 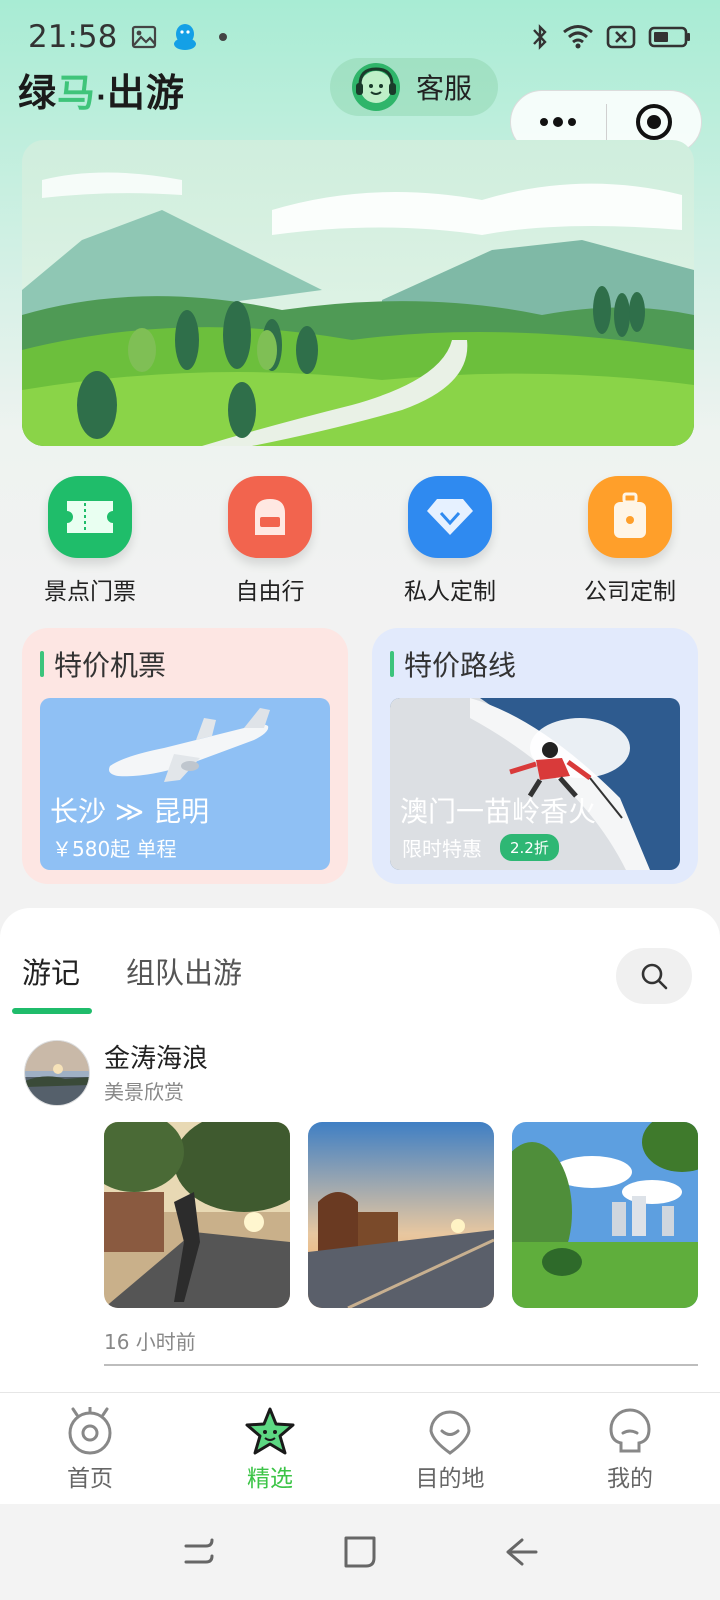 What do you see at coordinates (145, 93) in the screenshot?
I see `logo-text-3: 出游` at bounding box center [145, 93].